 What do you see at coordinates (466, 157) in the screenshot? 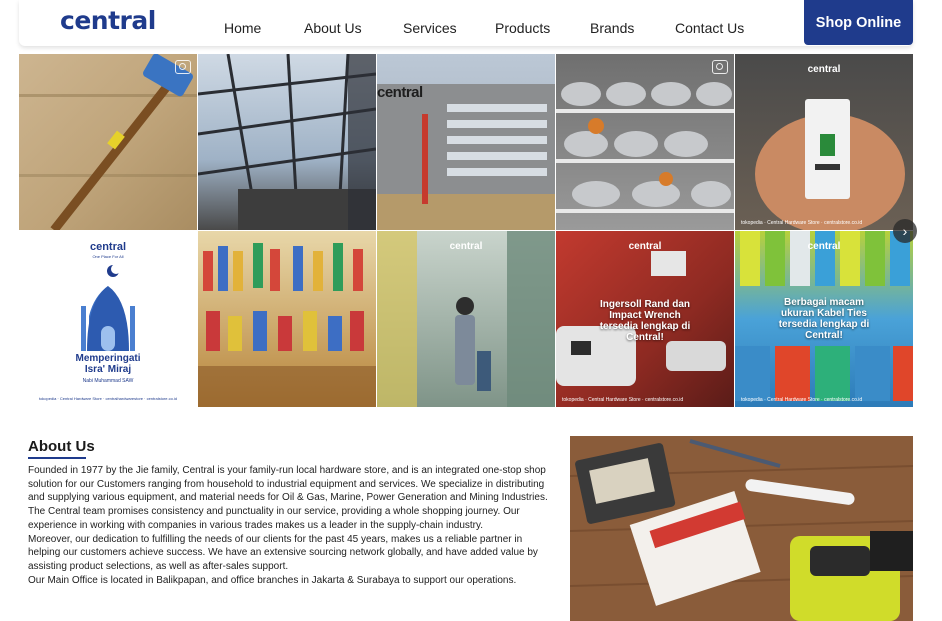
I see `building-illustration` at bounding box center [466, 157].